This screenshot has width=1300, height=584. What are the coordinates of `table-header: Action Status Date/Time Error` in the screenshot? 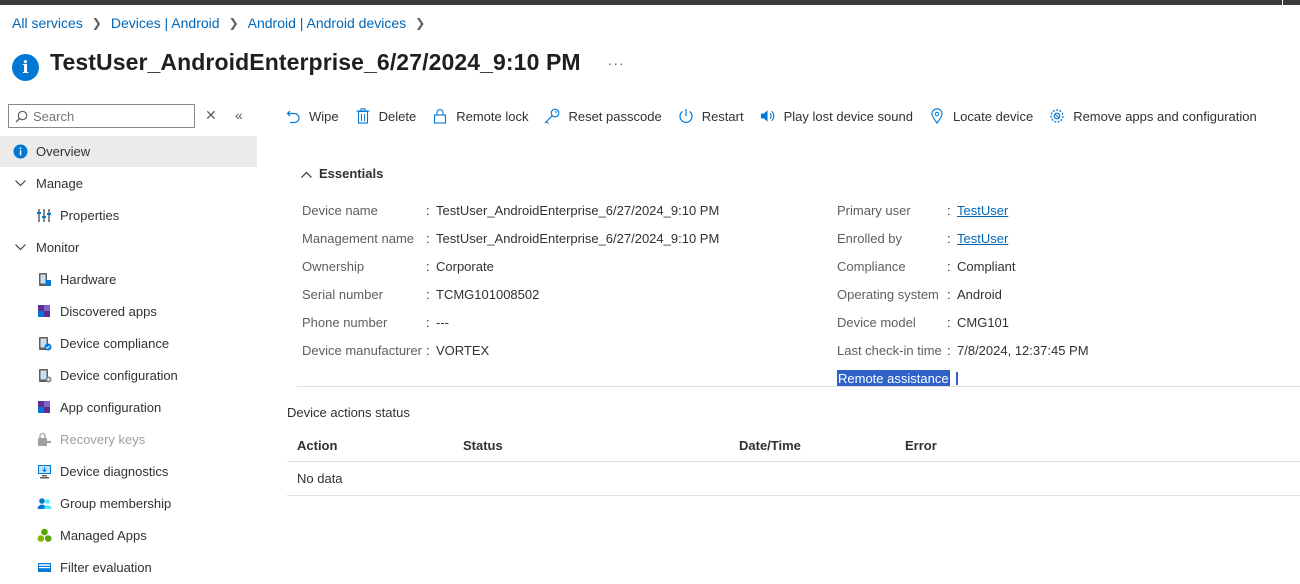 It's located at (793, 445).